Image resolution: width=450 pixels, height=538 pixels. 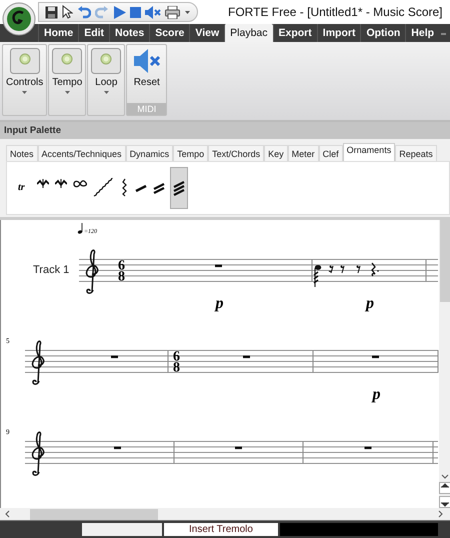 I want to click on scroll-down-icon, so click(x=444, y=477).